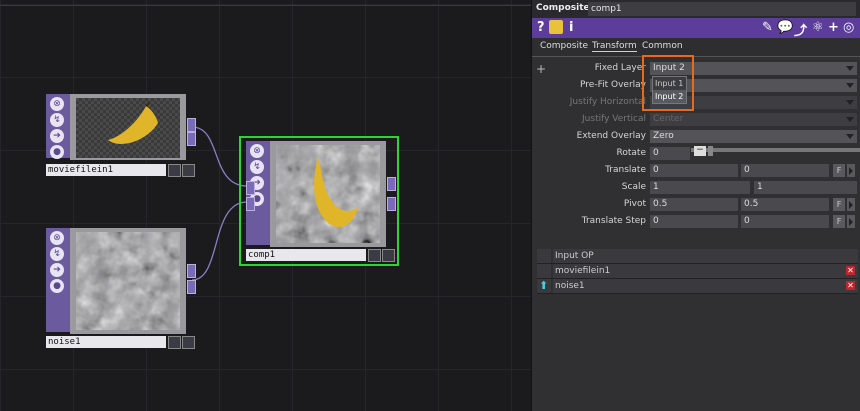 This screenshot has height=411, width=860. Describe the element at coordinates (697, 256) in the screenshot. I see `table-header: Input OP` at that location.